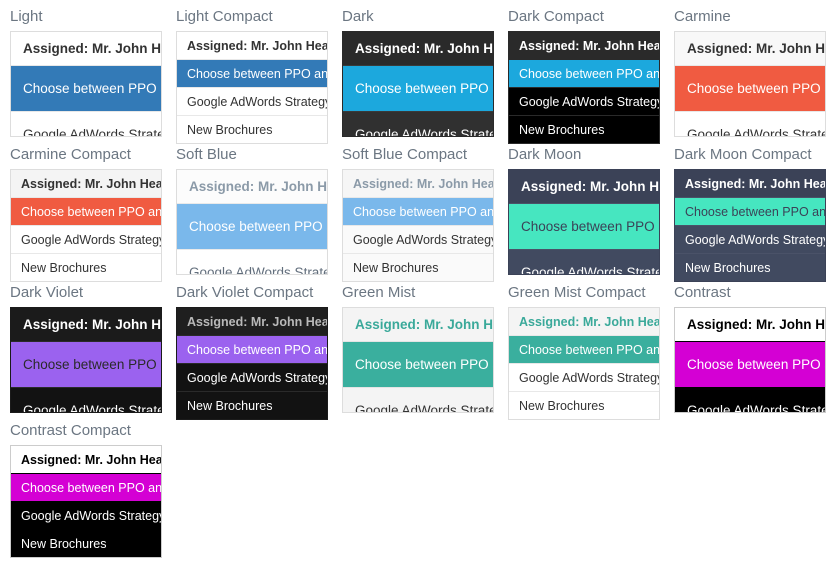  What do you see at coordinates (379, 292) in the screenshot?
I see `theme-title: Green Mist` at bounding box center [379, 292].